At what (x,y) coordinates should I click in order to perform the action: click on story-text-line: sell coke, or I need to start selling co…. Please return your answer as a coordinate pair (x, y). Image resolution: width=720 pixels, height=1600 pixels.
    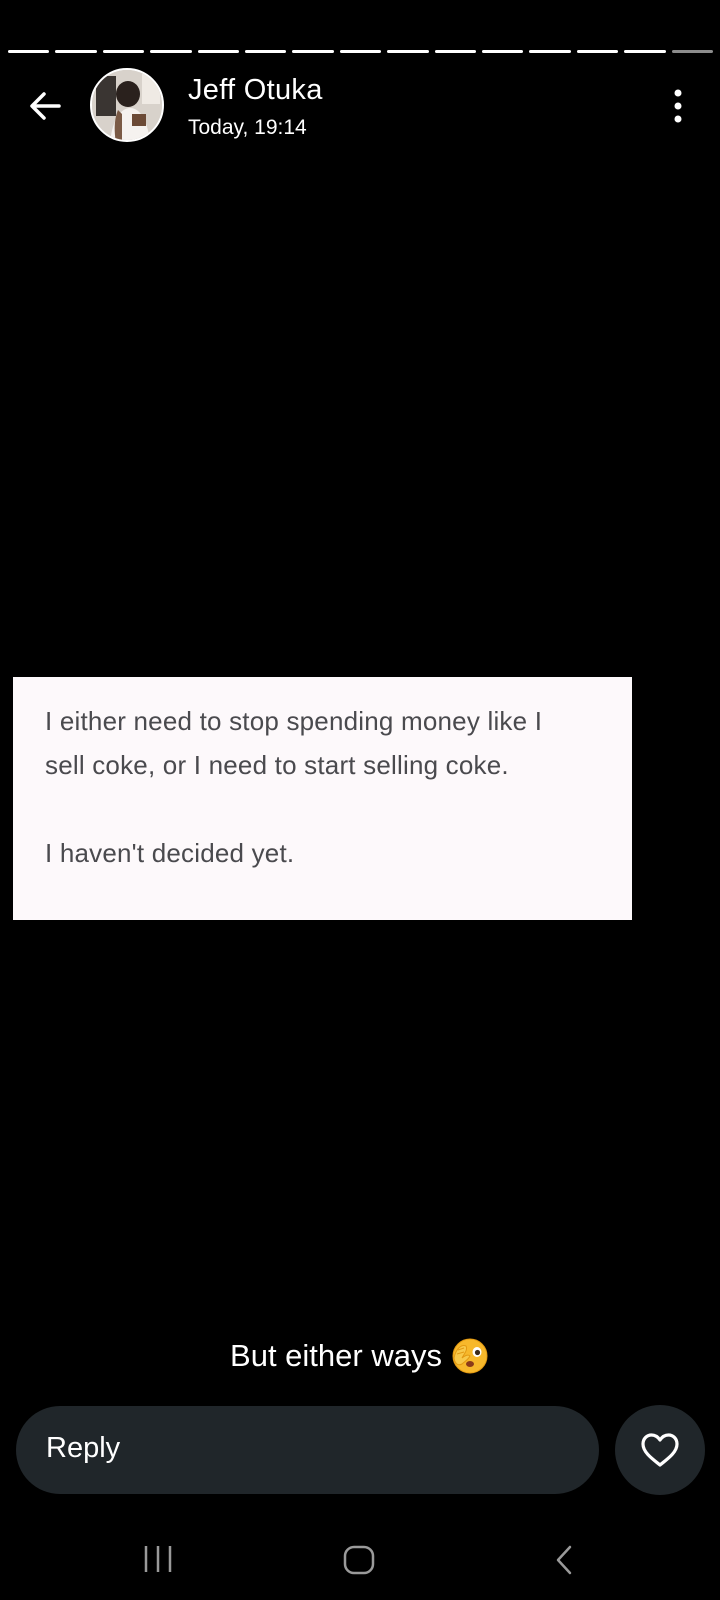
    Looking at the image, I should click on (277, 765).